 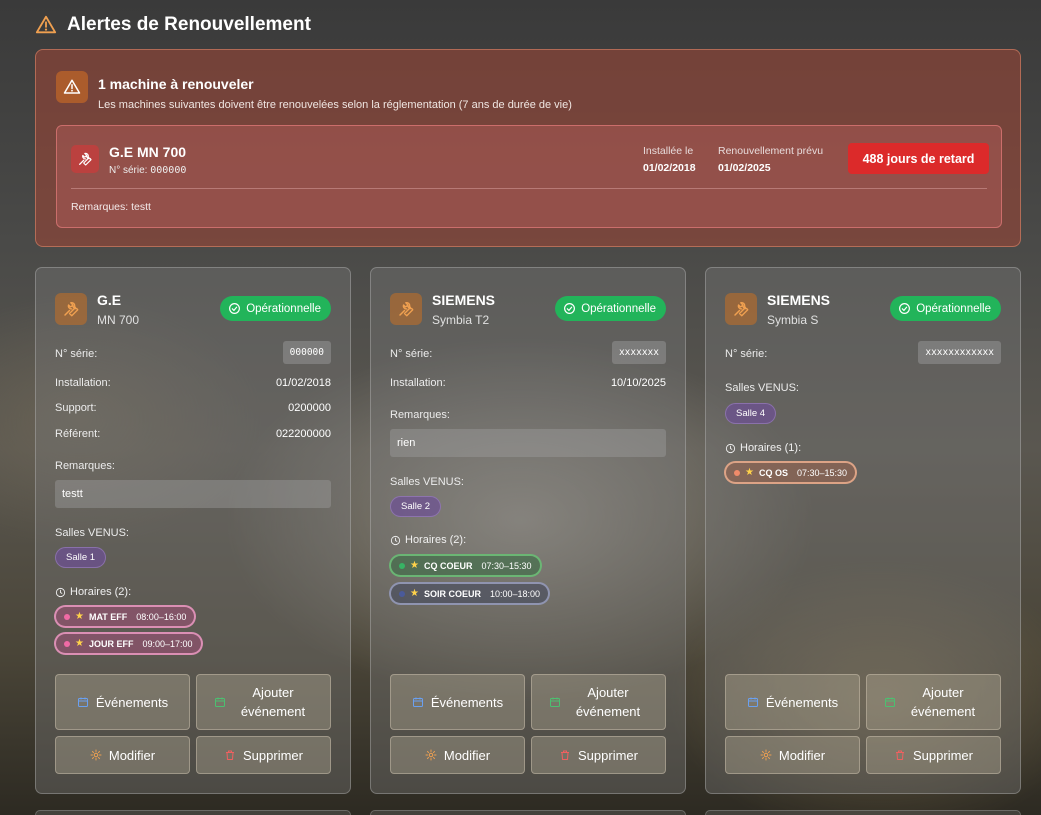 What do you see at coordinates (118, 320) in the screenshot?
I see `machine-model: MN 700` at bounding box center [118, 320].